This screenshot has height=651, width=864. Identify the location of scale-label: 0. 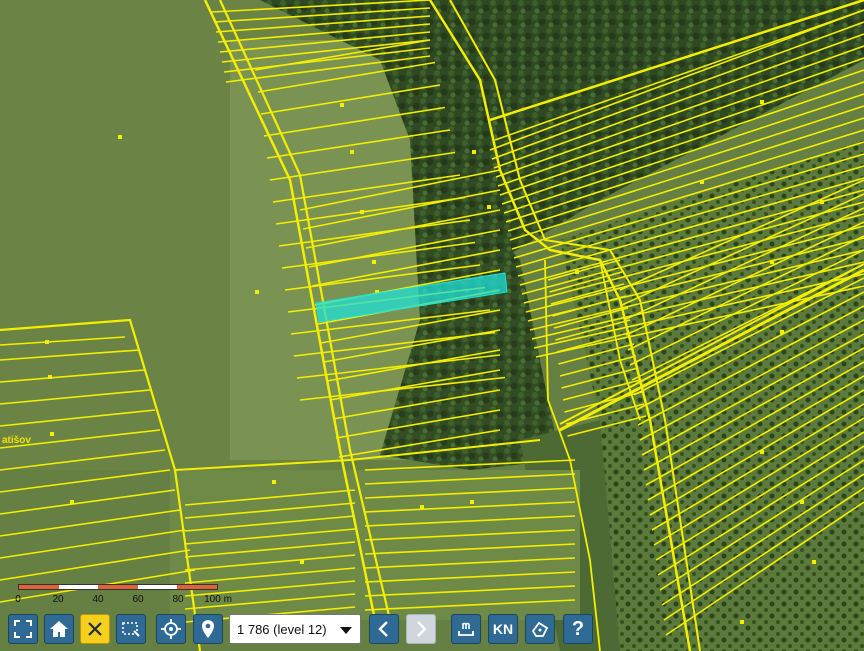
(18, 599).